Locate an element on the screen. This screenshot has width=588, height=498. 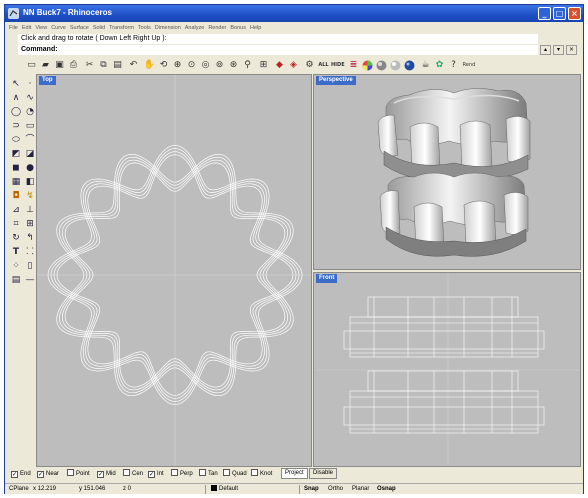
boolean-icon: ◧ is located at coordinates (30, 182).